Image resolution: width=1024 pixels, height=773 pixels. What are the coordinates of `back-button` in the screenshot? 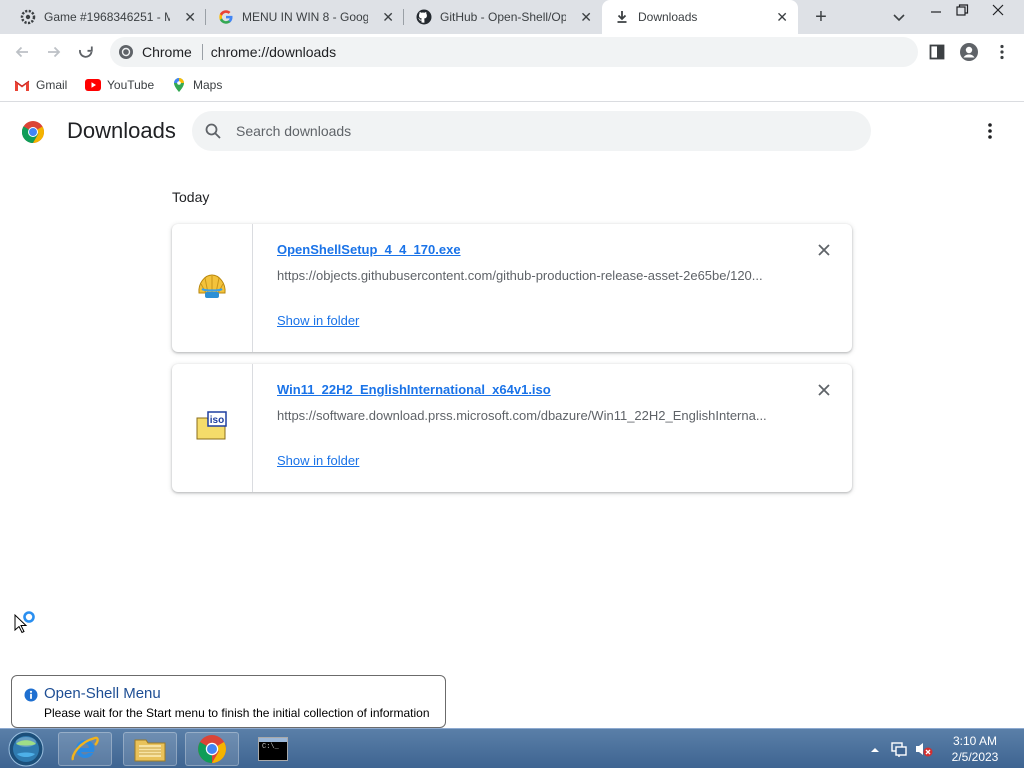 It's located at (22, 52).